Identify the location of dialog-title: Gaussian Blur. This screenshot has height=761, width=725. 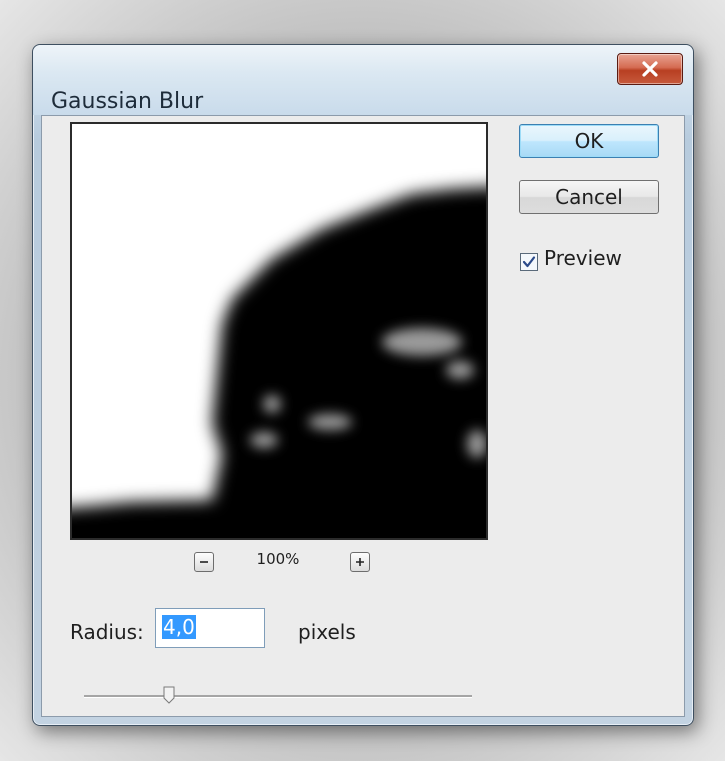
(127, 101).